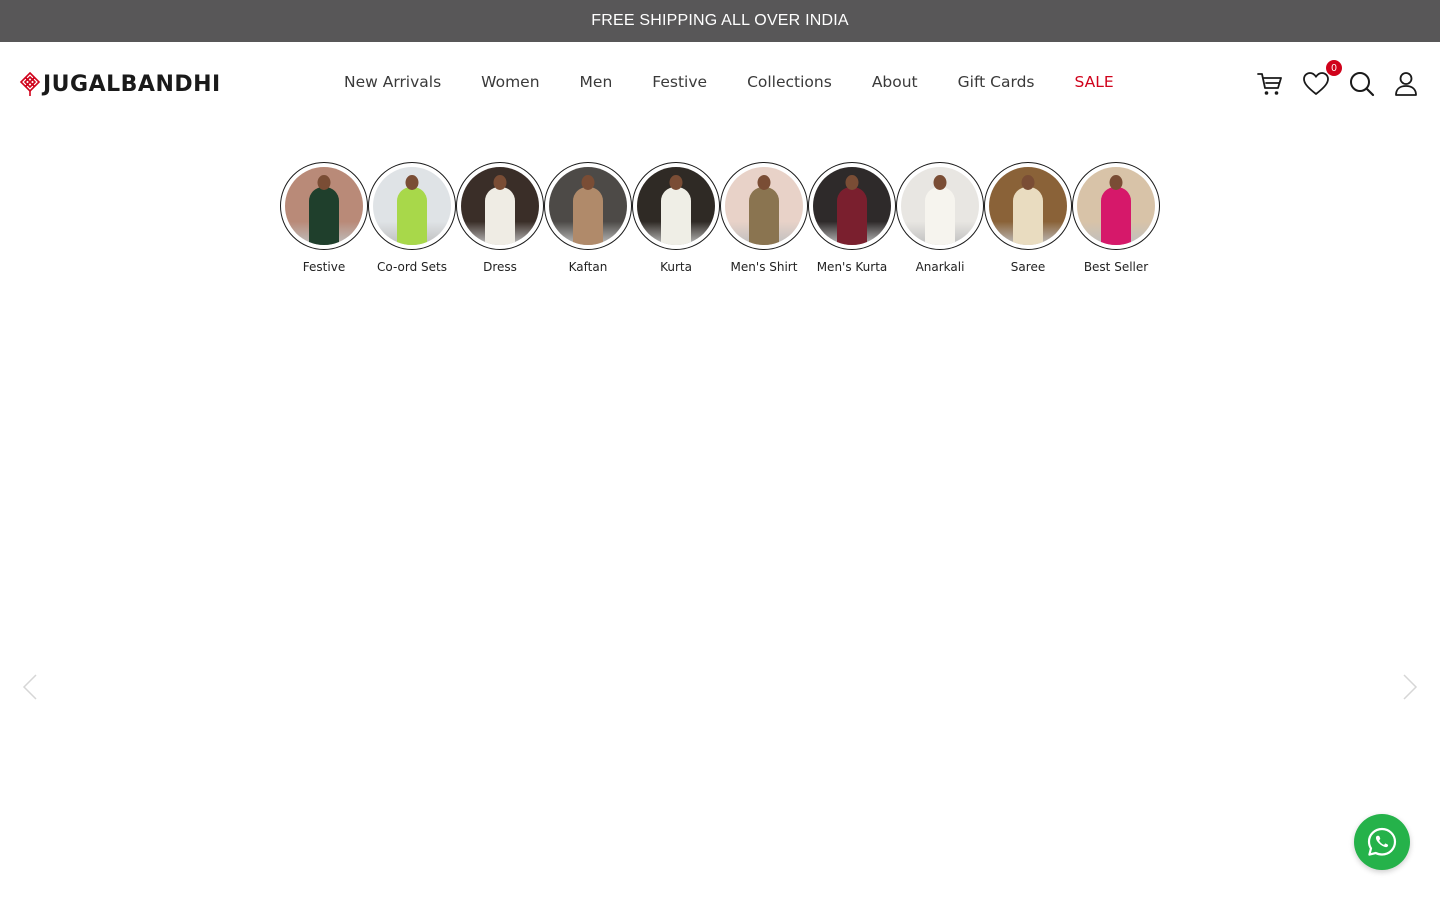  What do you see at coordinates (30, 83) in the screenshot?
I see `endless-knot-icon` at bounding box center [30, 83].